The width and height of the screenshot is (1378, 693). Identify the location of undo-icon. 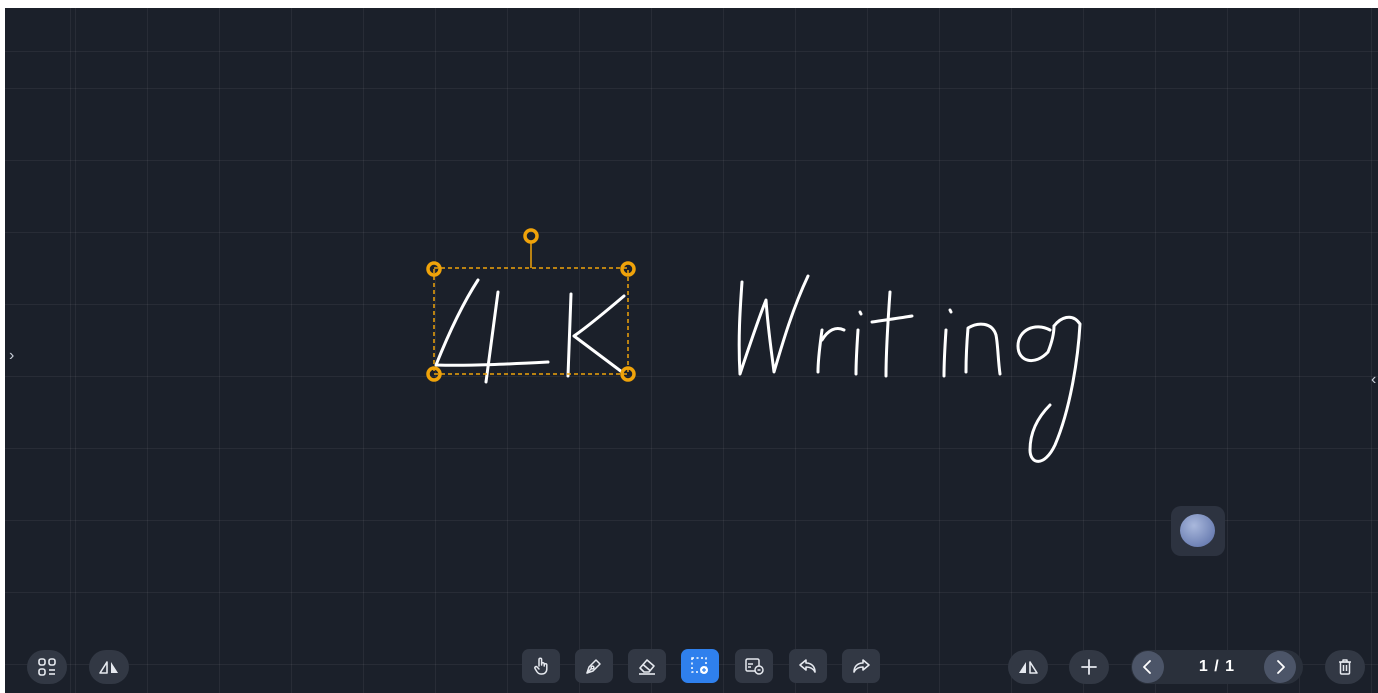
(807, 666).